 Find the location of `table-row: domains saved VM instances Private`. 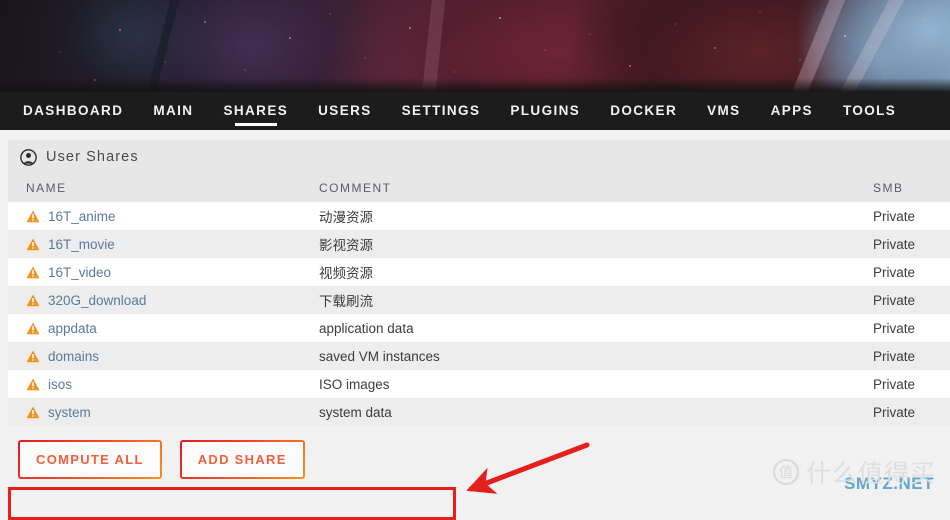

table-row: domains saved VM instances Private is located at coordinates (479, 356).